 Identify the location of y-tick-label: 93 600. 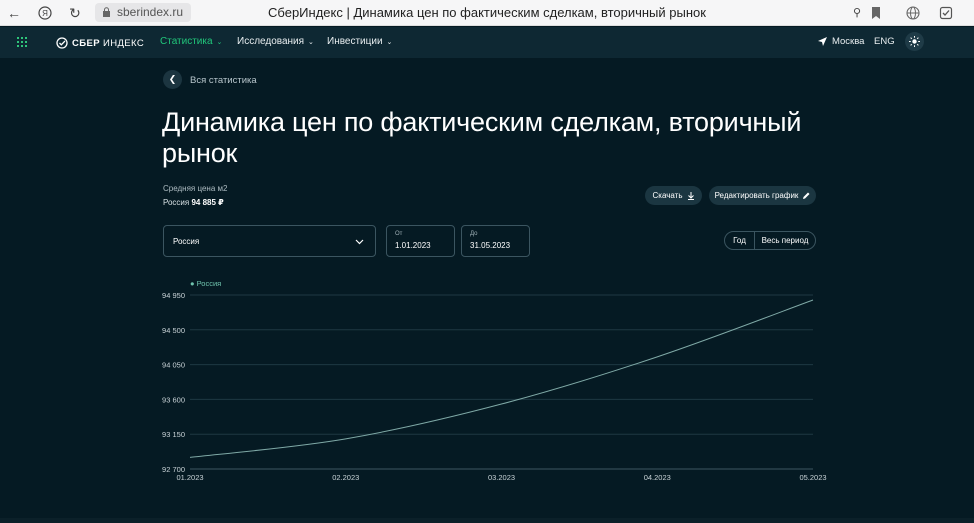
(173, 399).